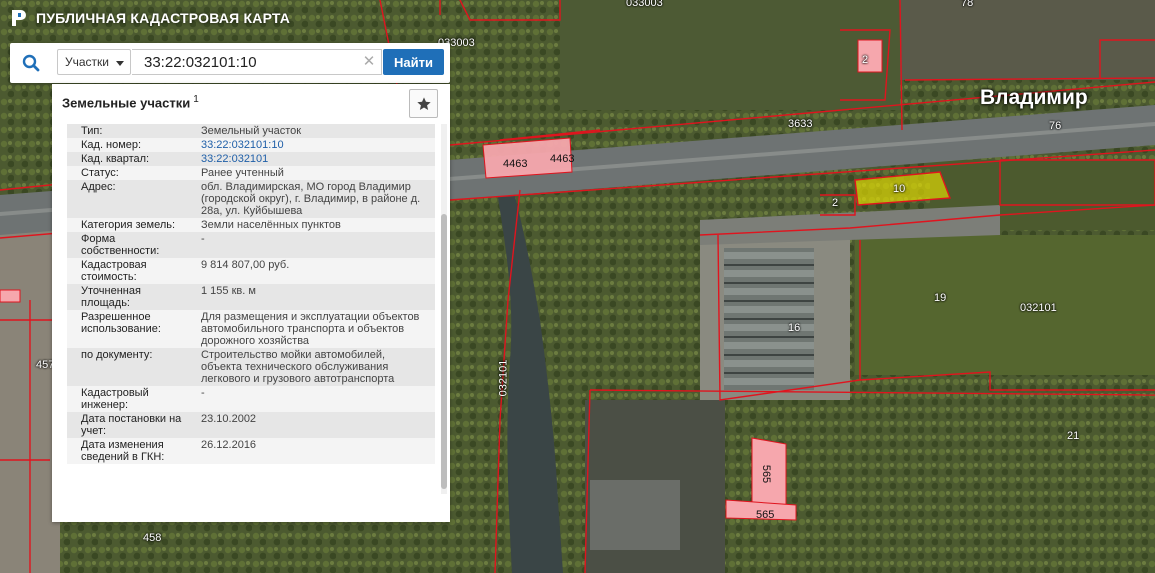 The width and height of the screenshot is (1155, 573). Describe the element at coordinates (196, 99) in the screenshot. I see `result-count: 1` at that location.